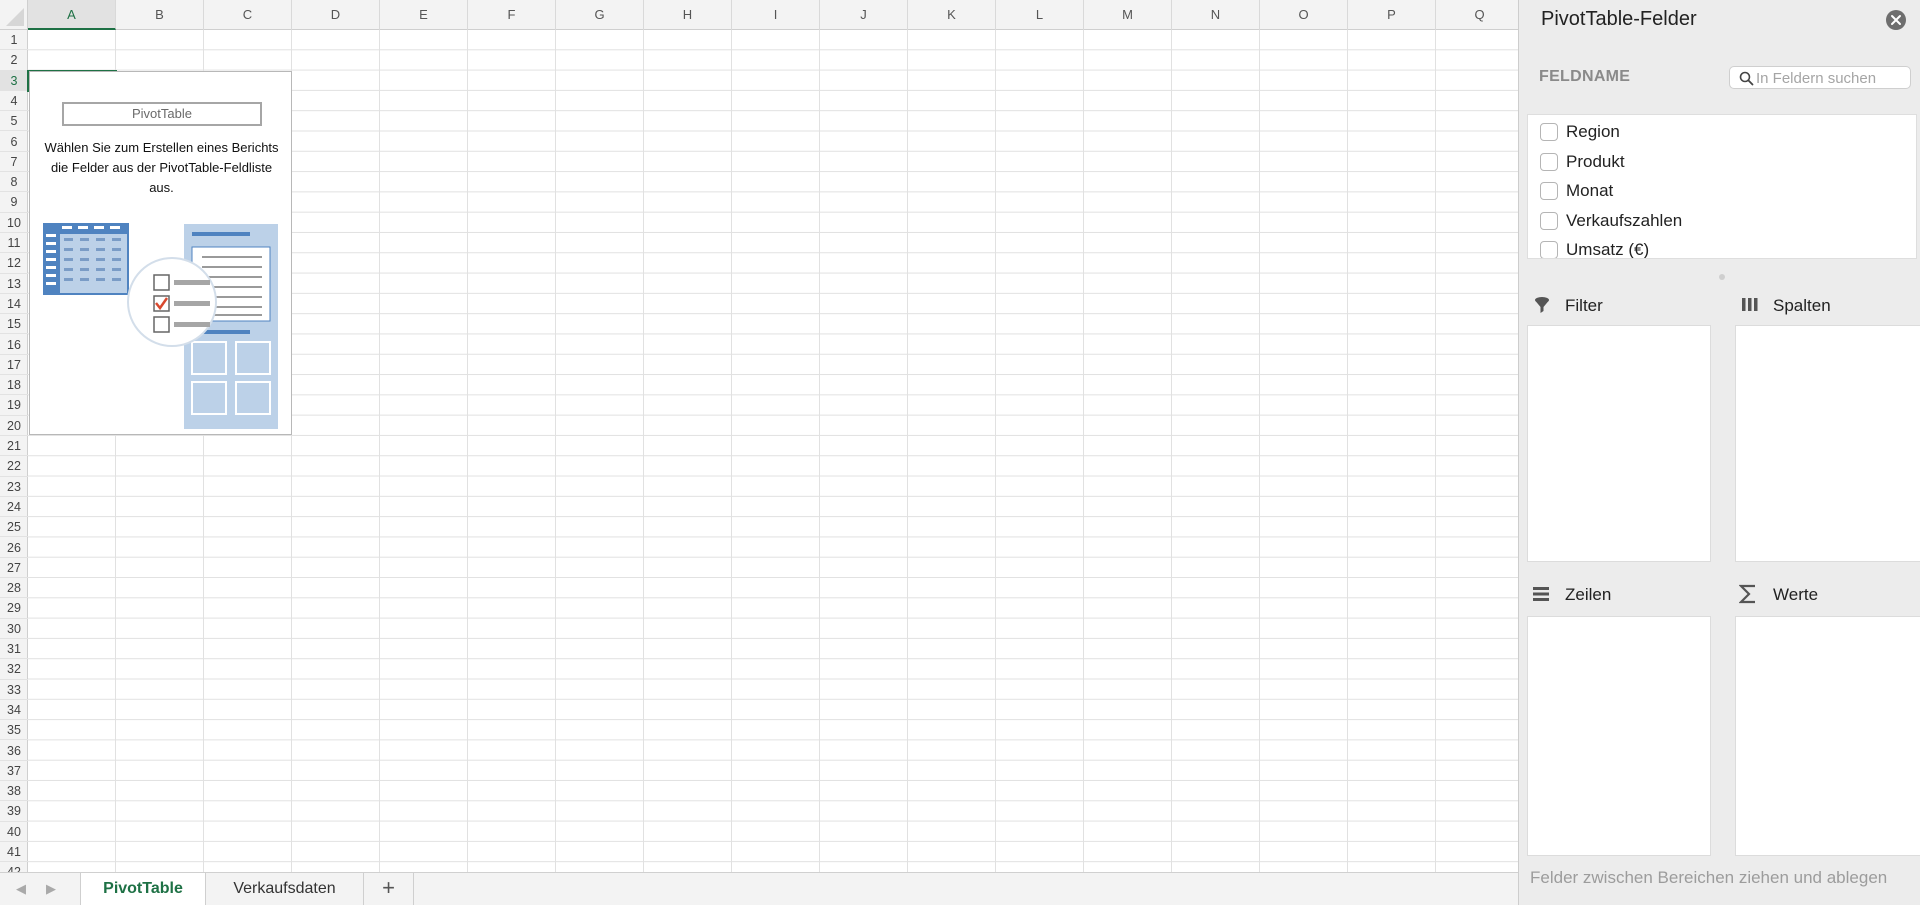 Image resolution: width=1920 pixels, height=905 pixels. I want to click on row-header-28: 28, so click(14, 588).